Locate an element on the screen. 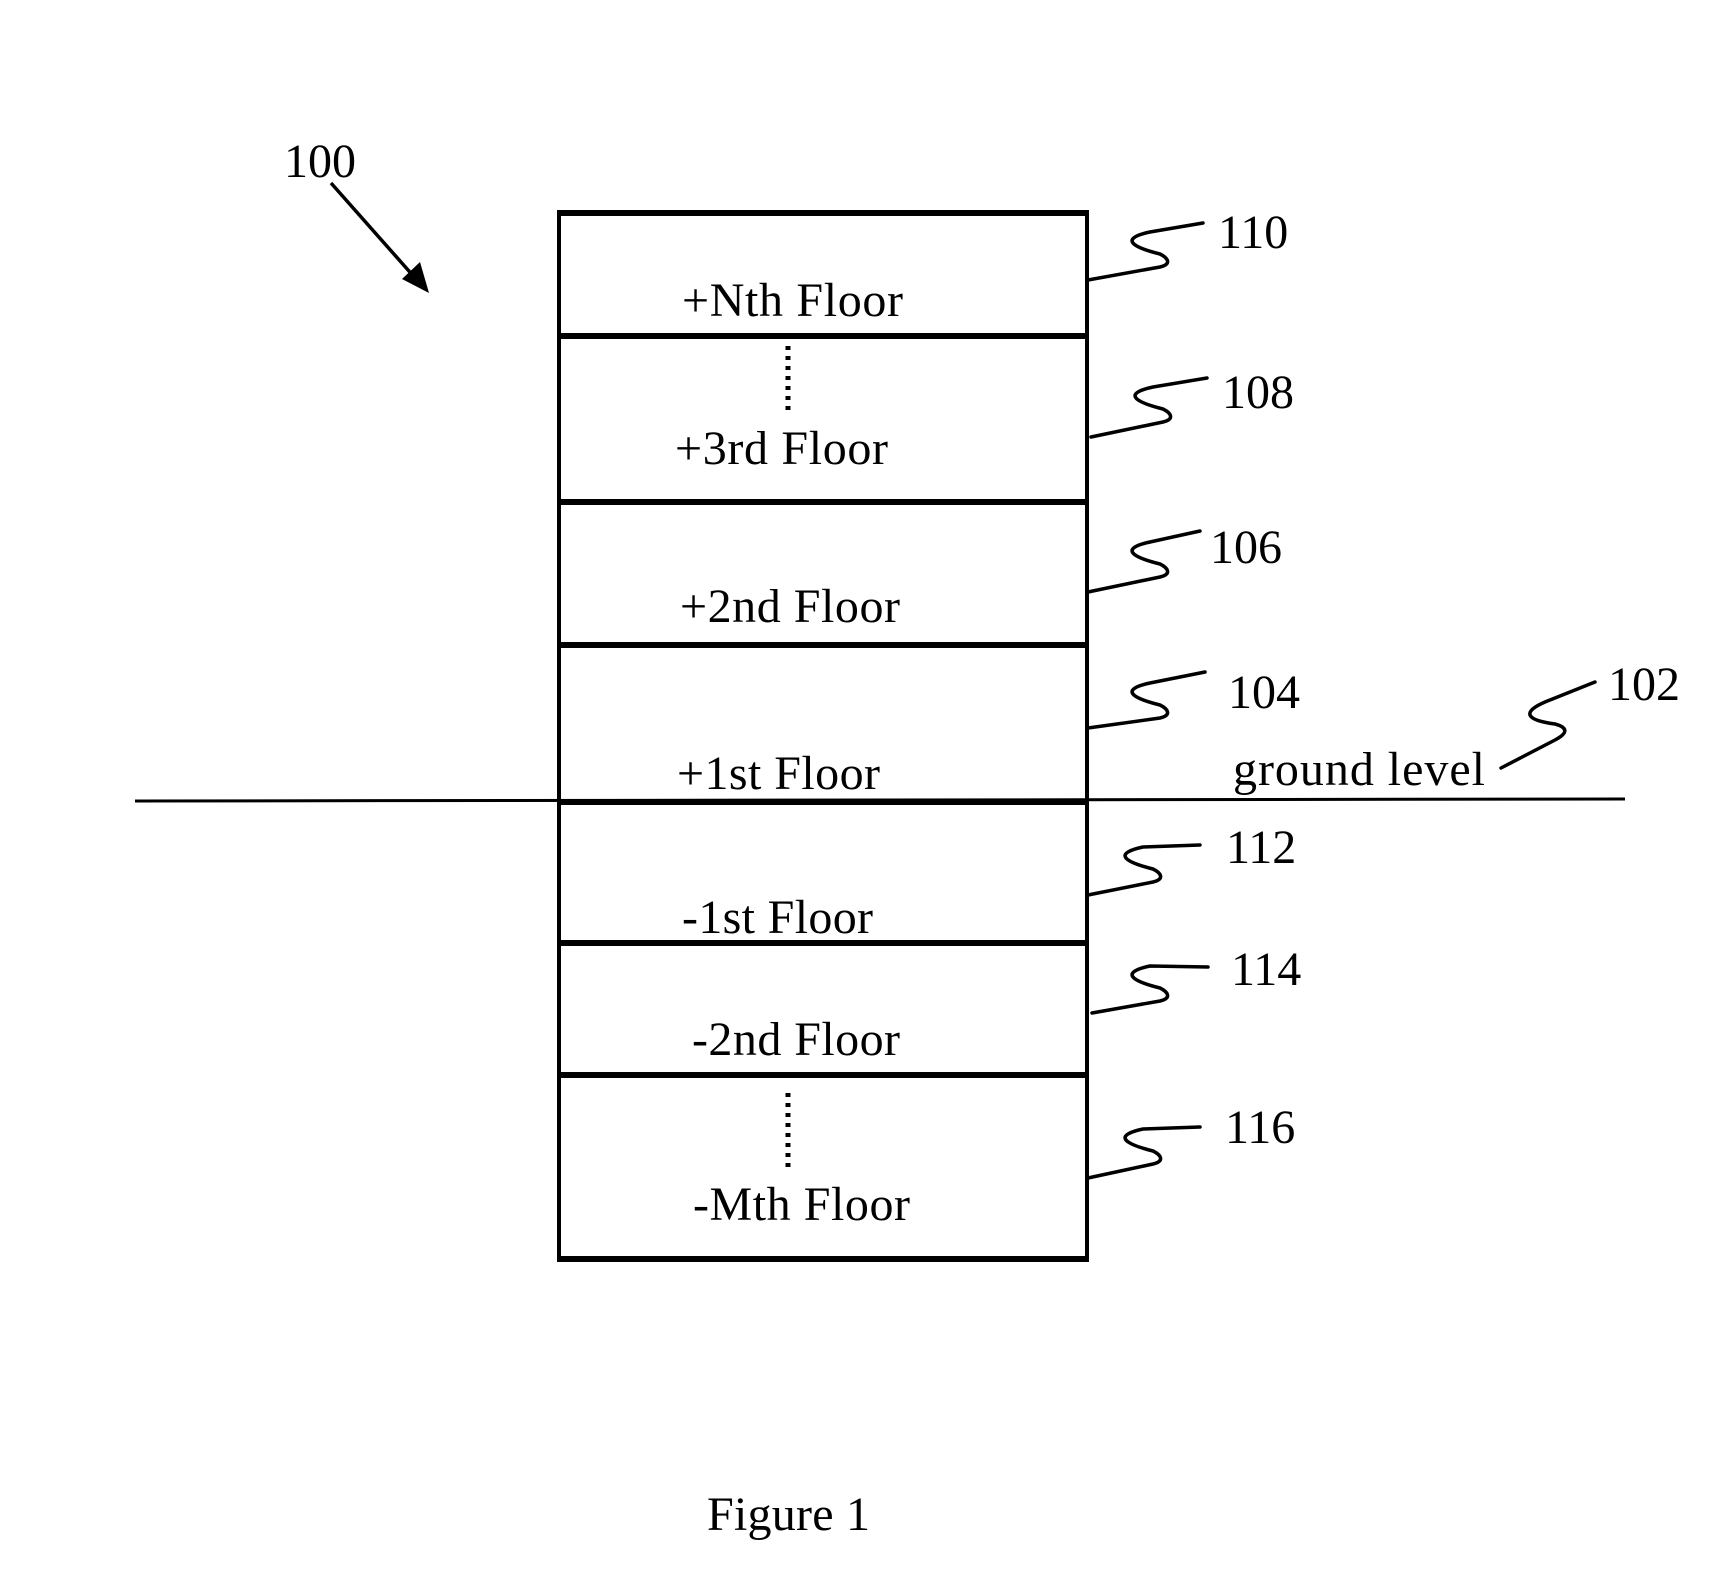  reference-arrow-shaft is located at coordinates (373, 231).